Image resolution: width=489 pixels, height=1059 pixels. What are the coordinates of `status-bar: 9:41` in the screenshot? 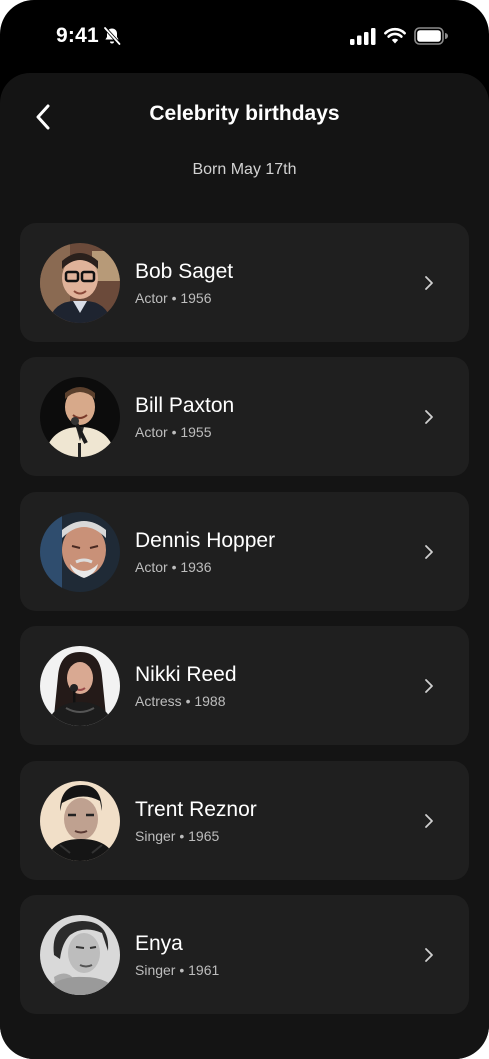 It's located at (244, 36).